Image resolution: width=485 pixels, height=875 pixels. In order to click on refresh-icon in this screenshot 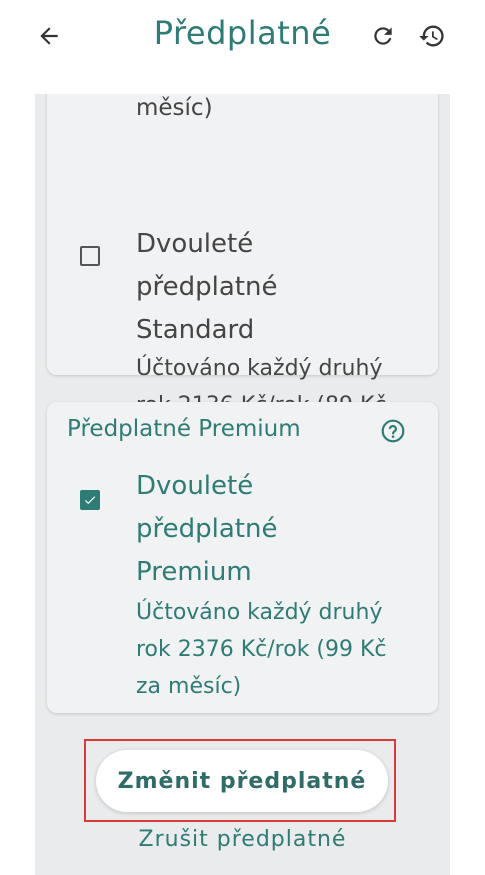, I will do `click(383, 36)`.